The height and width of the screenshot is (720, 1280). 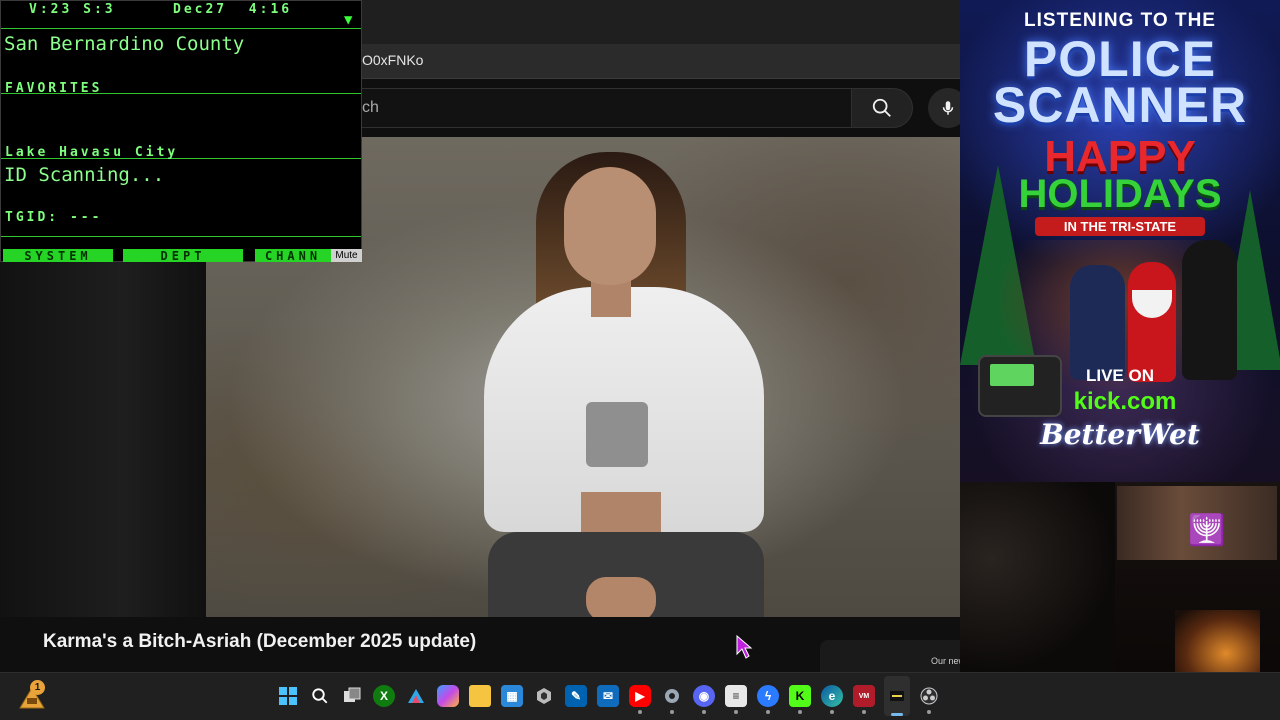 What do you see at coordinates (948, 108) in the screenshot?
I see `microphone-icon` at bounding box center [948, 108].